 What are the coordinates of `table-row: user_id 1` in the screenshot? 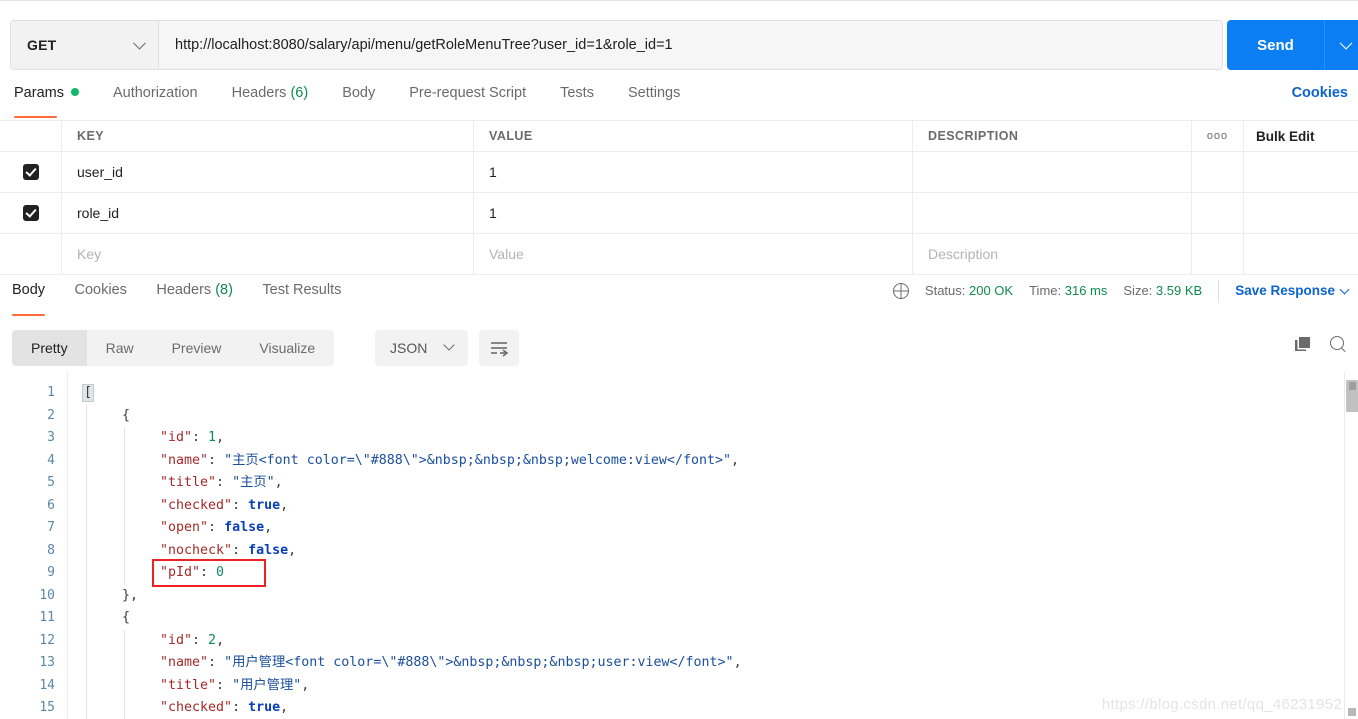 It's located at (679, 172).